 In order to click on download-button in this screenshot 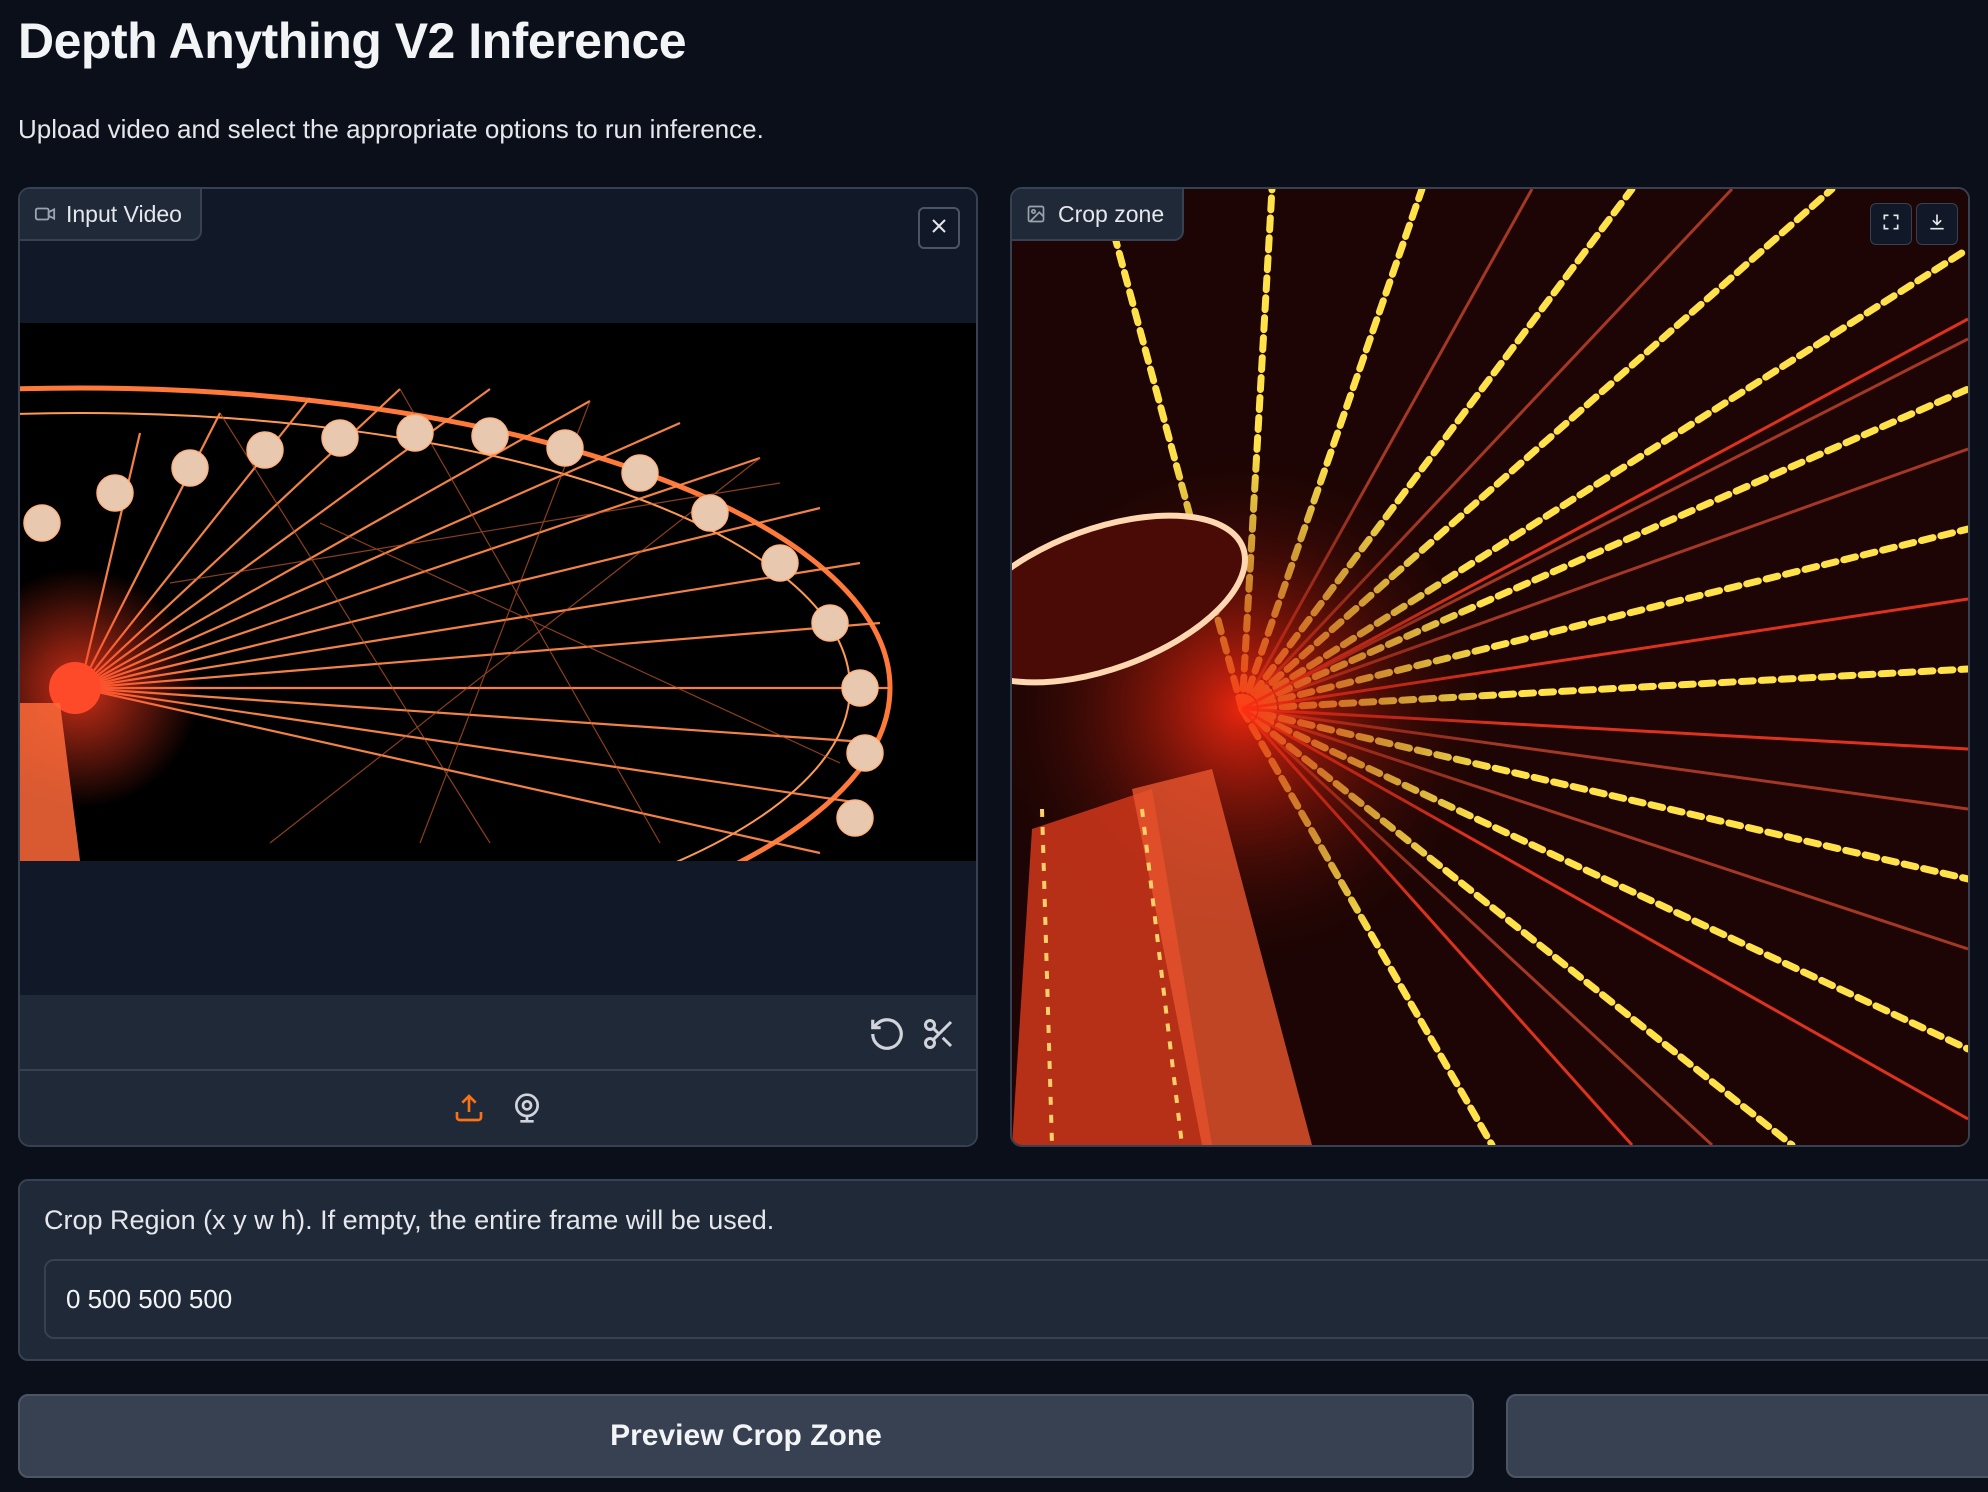, I will do `click(1937, 224)`.